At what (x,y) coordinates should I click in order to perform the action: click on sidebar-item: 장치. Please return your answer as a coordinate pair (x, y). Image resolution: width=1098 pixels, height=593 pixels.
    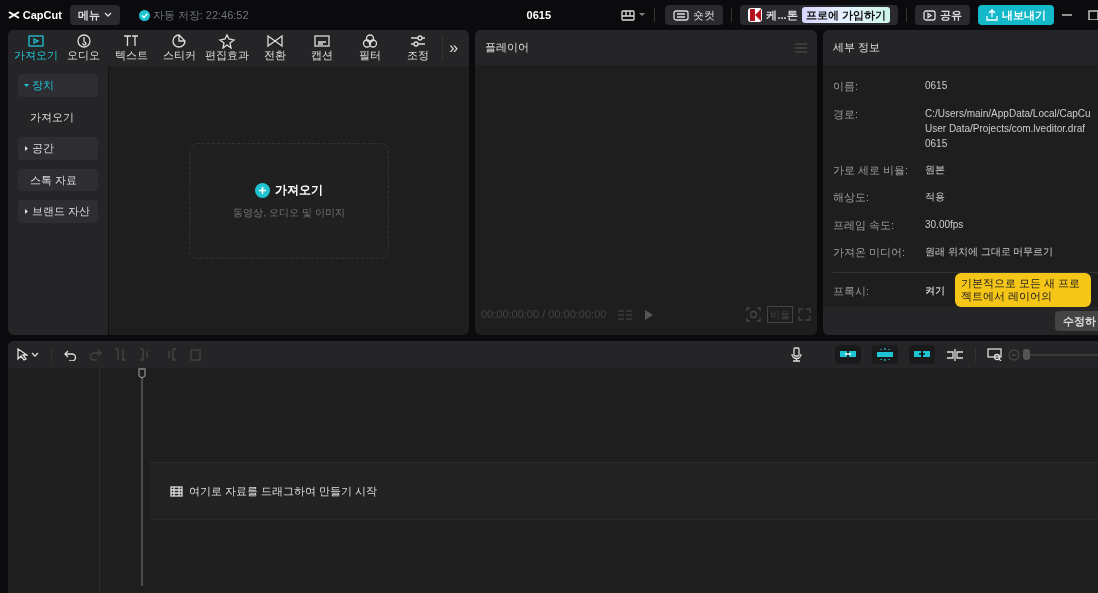
    Looking at the image, I should click on (58, 85).